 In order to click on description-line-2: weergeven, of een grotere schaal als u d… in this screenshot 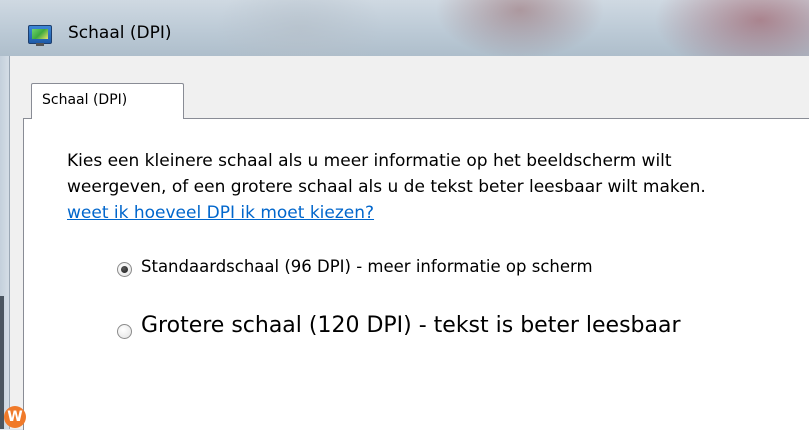, I will do `click(386, 187)`.